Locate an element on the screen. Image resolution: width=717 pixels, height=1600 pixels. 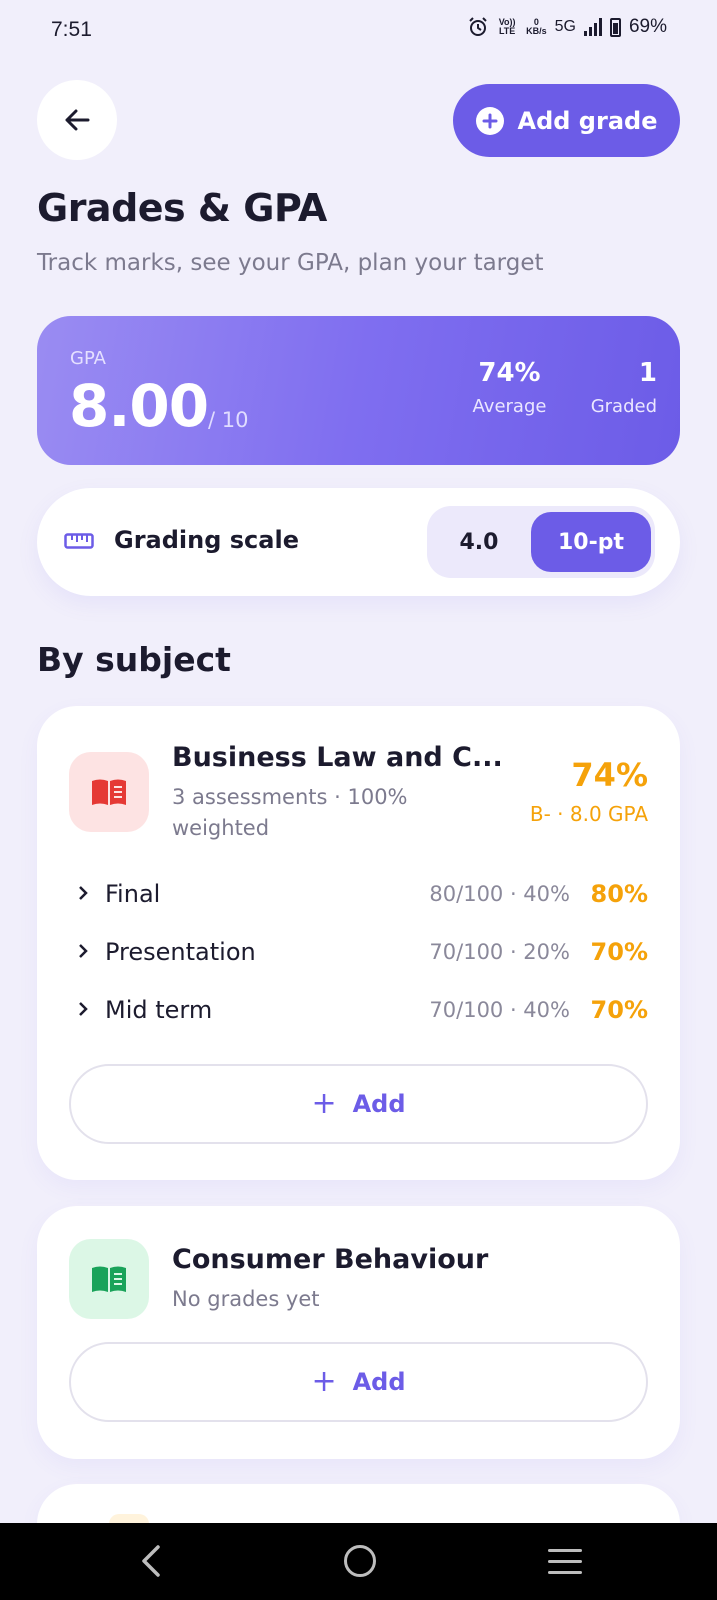
status-icons: Vo)) LTE 0 KB/s 5G 69% is located at coordinates (567, 27).